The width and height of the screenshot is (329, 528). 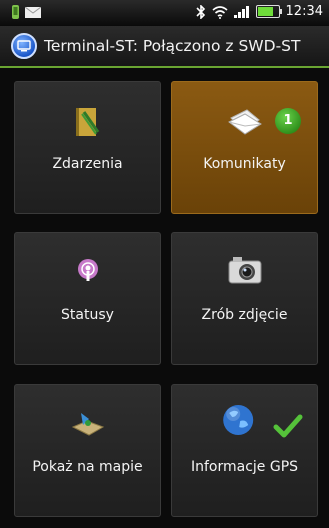 I want to click on tile-statusy: Statusy, so click(x=87, y=298).